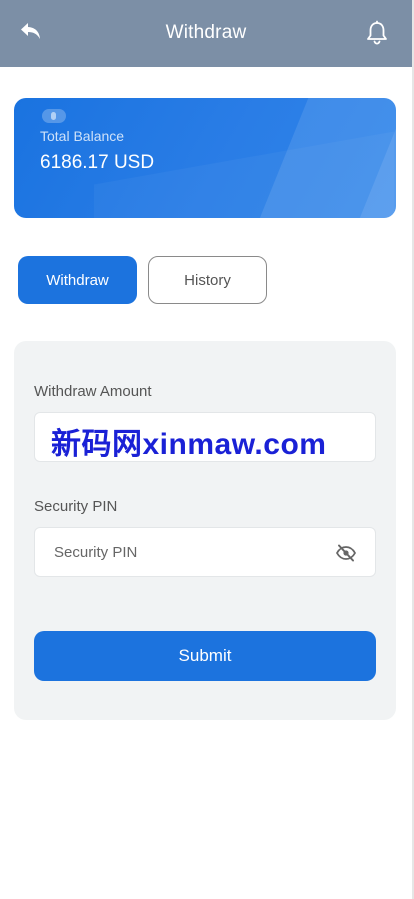 This screenshot has width=414, height=899. What do you see at coordinates (77, 280) in the screenshot?
I see `tab-withdraw: Withdraw` at bounding box center [77, 280].